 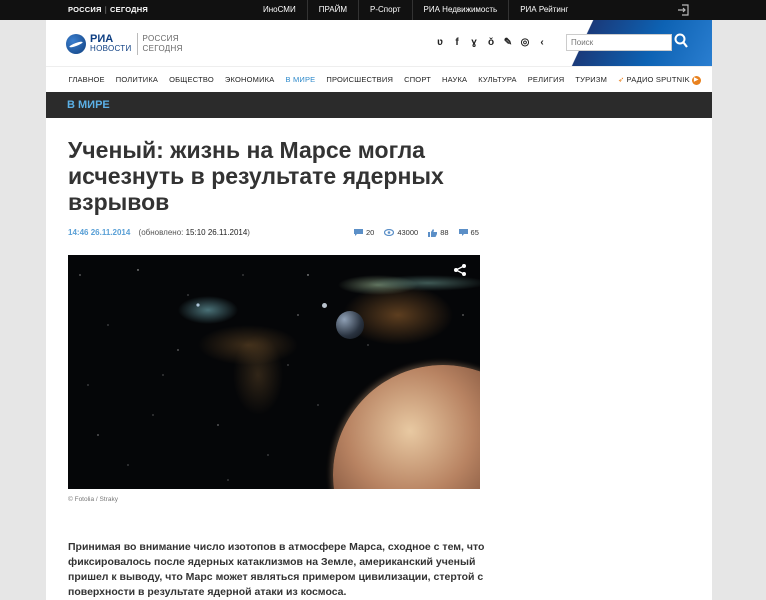 What do you see at coordinates (162, 48) in the screenshot?
I see `logo-rs-line2: СЕГОДНЯ` at bounding box center [162, 48].